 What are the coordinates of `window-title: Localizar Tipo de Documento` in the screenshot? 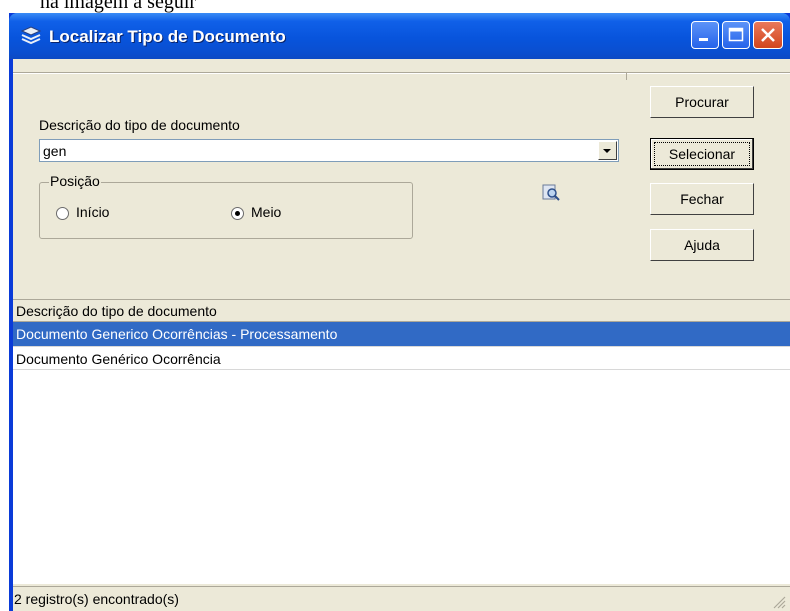 It's located at (167, 36).